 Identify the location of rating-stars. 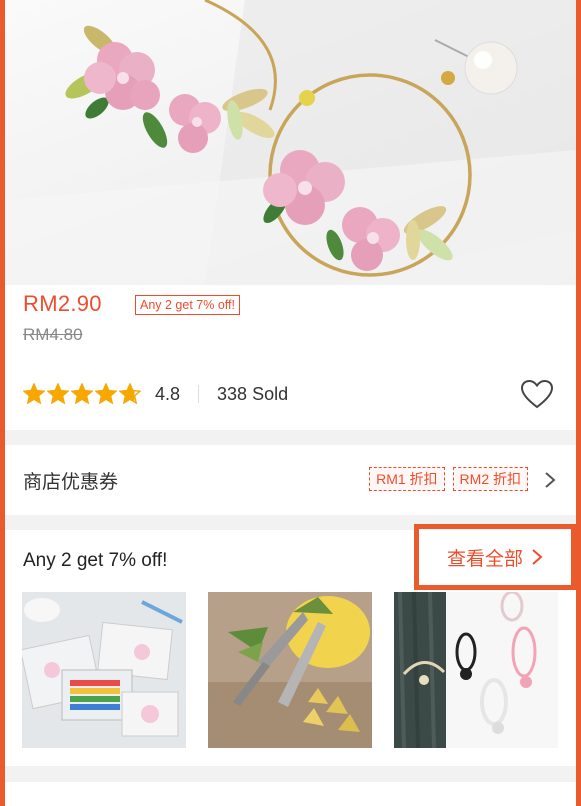
(82, 394).